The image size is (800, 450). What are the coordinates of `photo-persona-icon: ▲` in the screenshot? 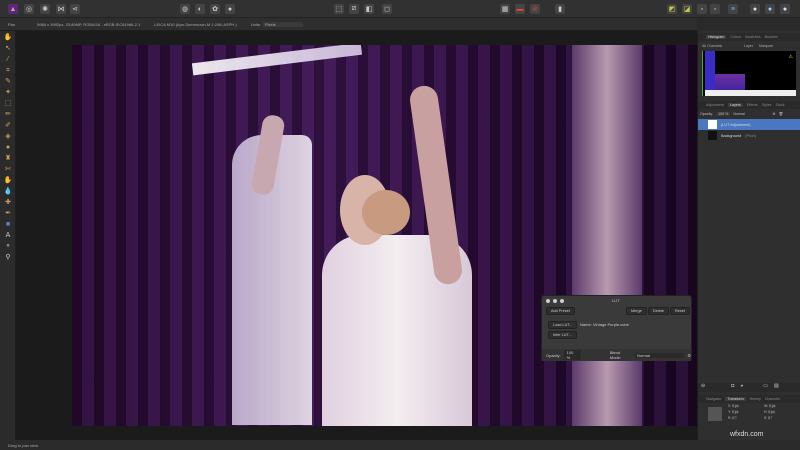 It's located at (13, 9).